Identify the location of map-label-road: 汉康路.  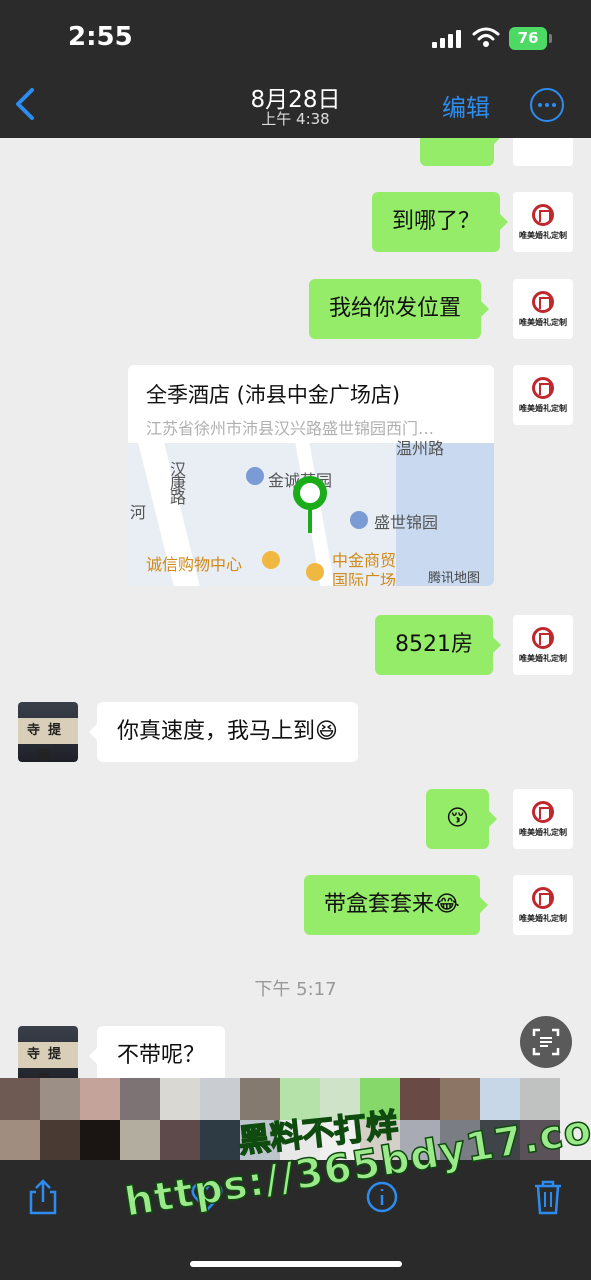
(176, 482).